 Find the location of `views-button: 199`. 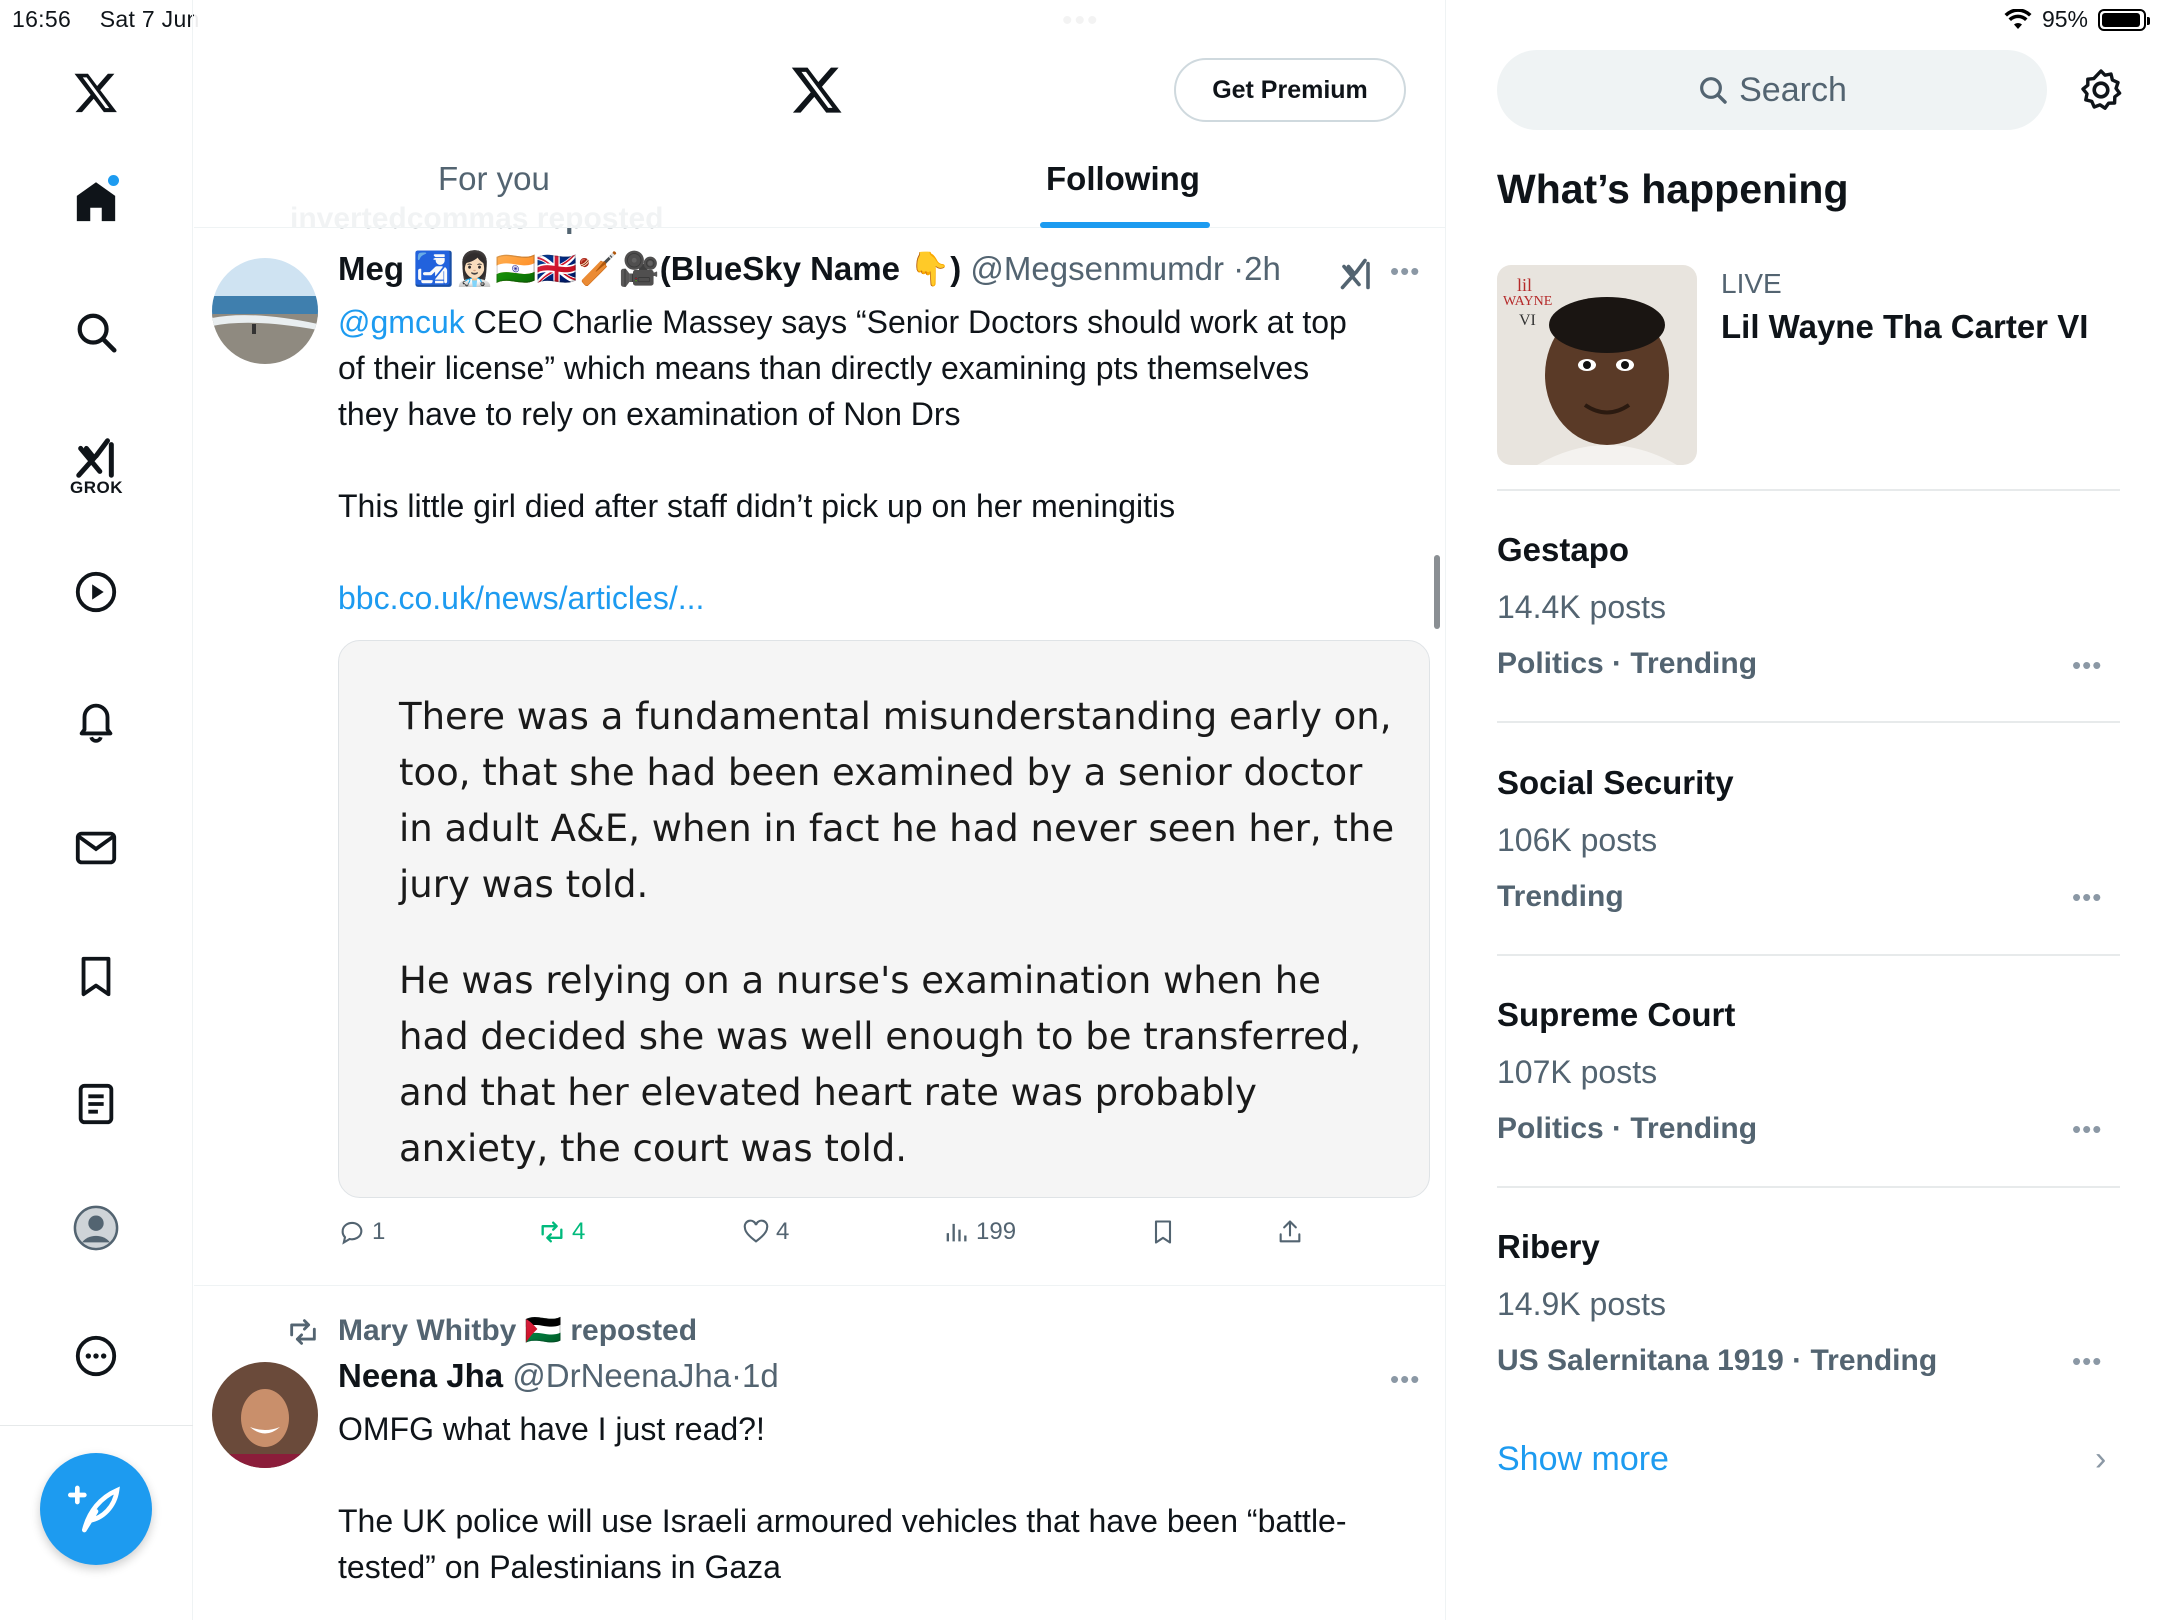

views-button: 199 is located at coordinates (979, 1232).